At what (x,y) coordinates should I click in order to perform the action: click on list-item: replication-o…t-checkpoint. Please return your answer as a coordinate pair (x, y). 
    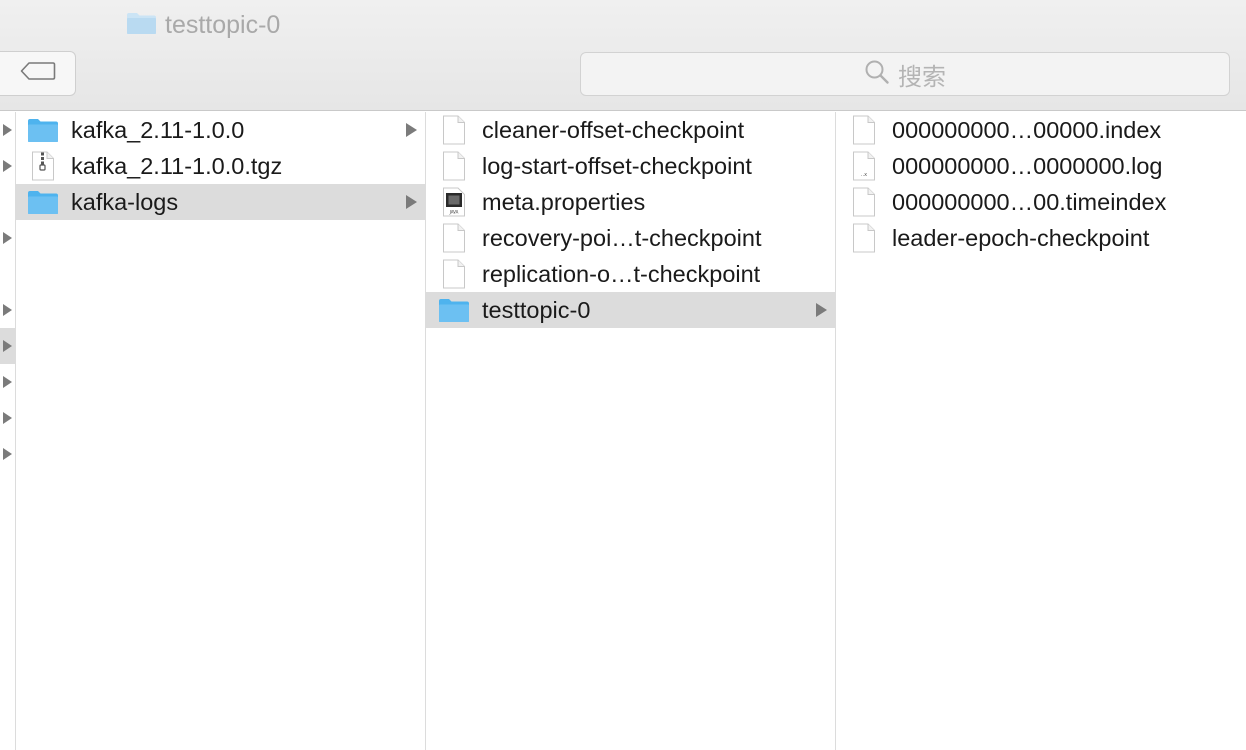
    Looking at the image, I should click on (630, 274).